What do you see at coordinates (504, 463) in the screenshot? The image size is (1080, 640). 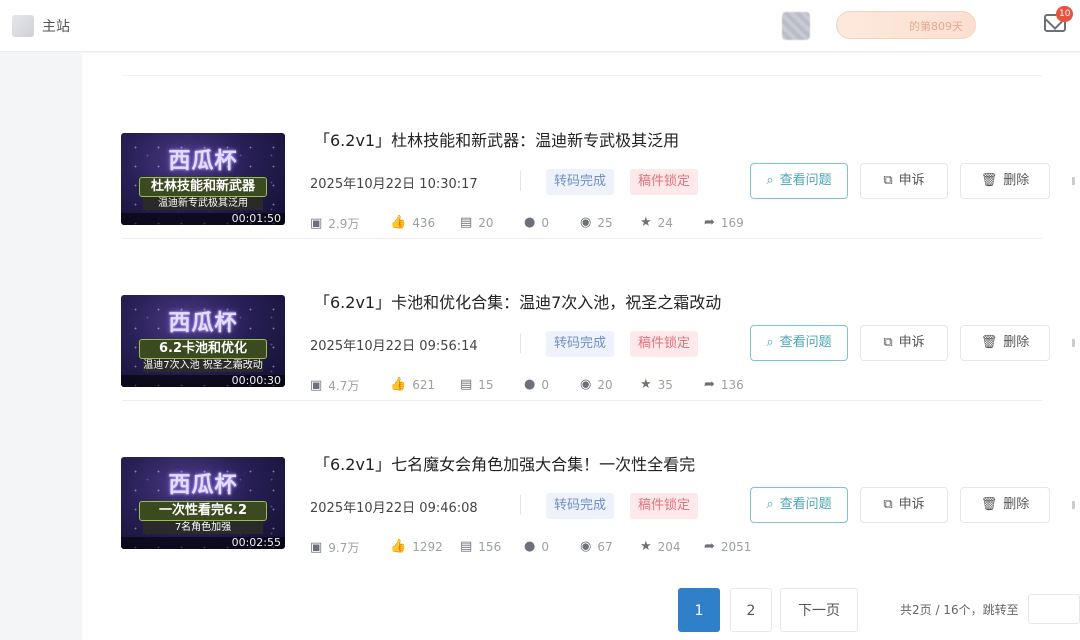 I see `video-title: 「6.2v1」七名魔女会角色加强大合集！一次性全看完` at bounding box center [504, 463].